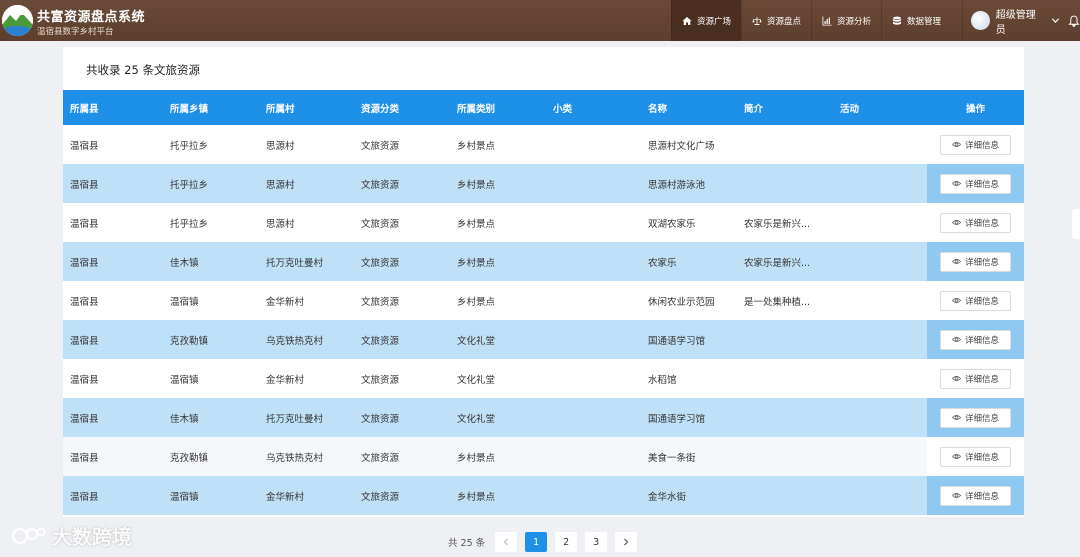  What do you see at coordinates (28, 535) in the screenshot?
I see `watermark-logo-icon` at bounding box center [28, 535].